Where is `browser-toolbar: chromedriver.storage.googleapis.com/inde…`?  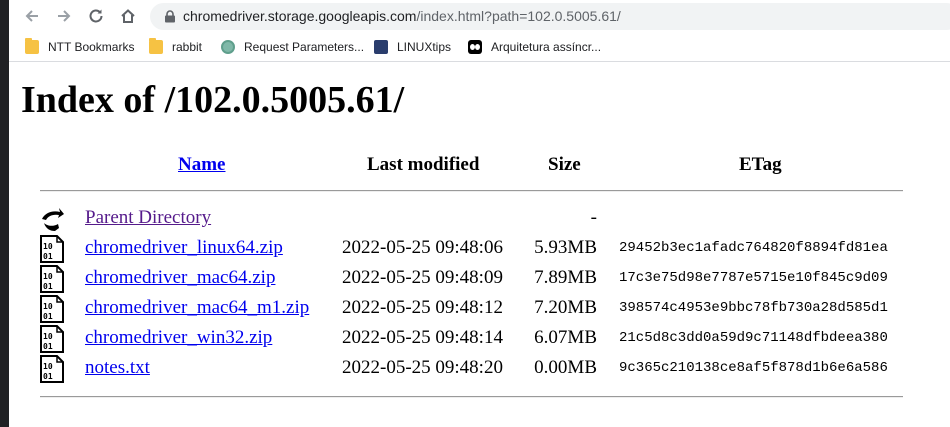 browser-toolbar: chromedriver.storage.googleapis.com/inde… is located at coordinates (479, 16).